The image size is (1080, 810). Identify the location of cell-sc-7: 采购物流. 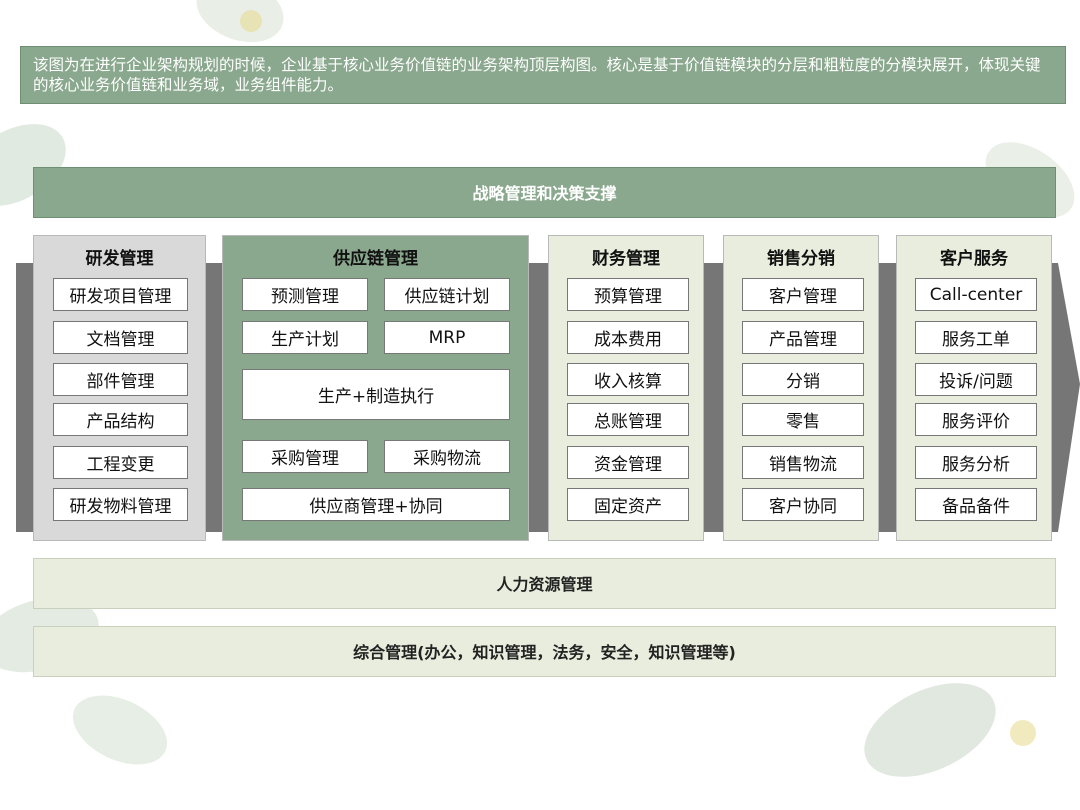
(447, 456).